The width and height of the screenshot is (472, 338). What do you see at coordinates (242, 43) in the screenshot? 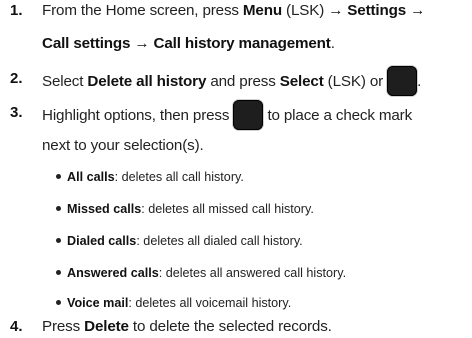
I see `call-history-management-label: Call history management` at bounding box center [242, 43].